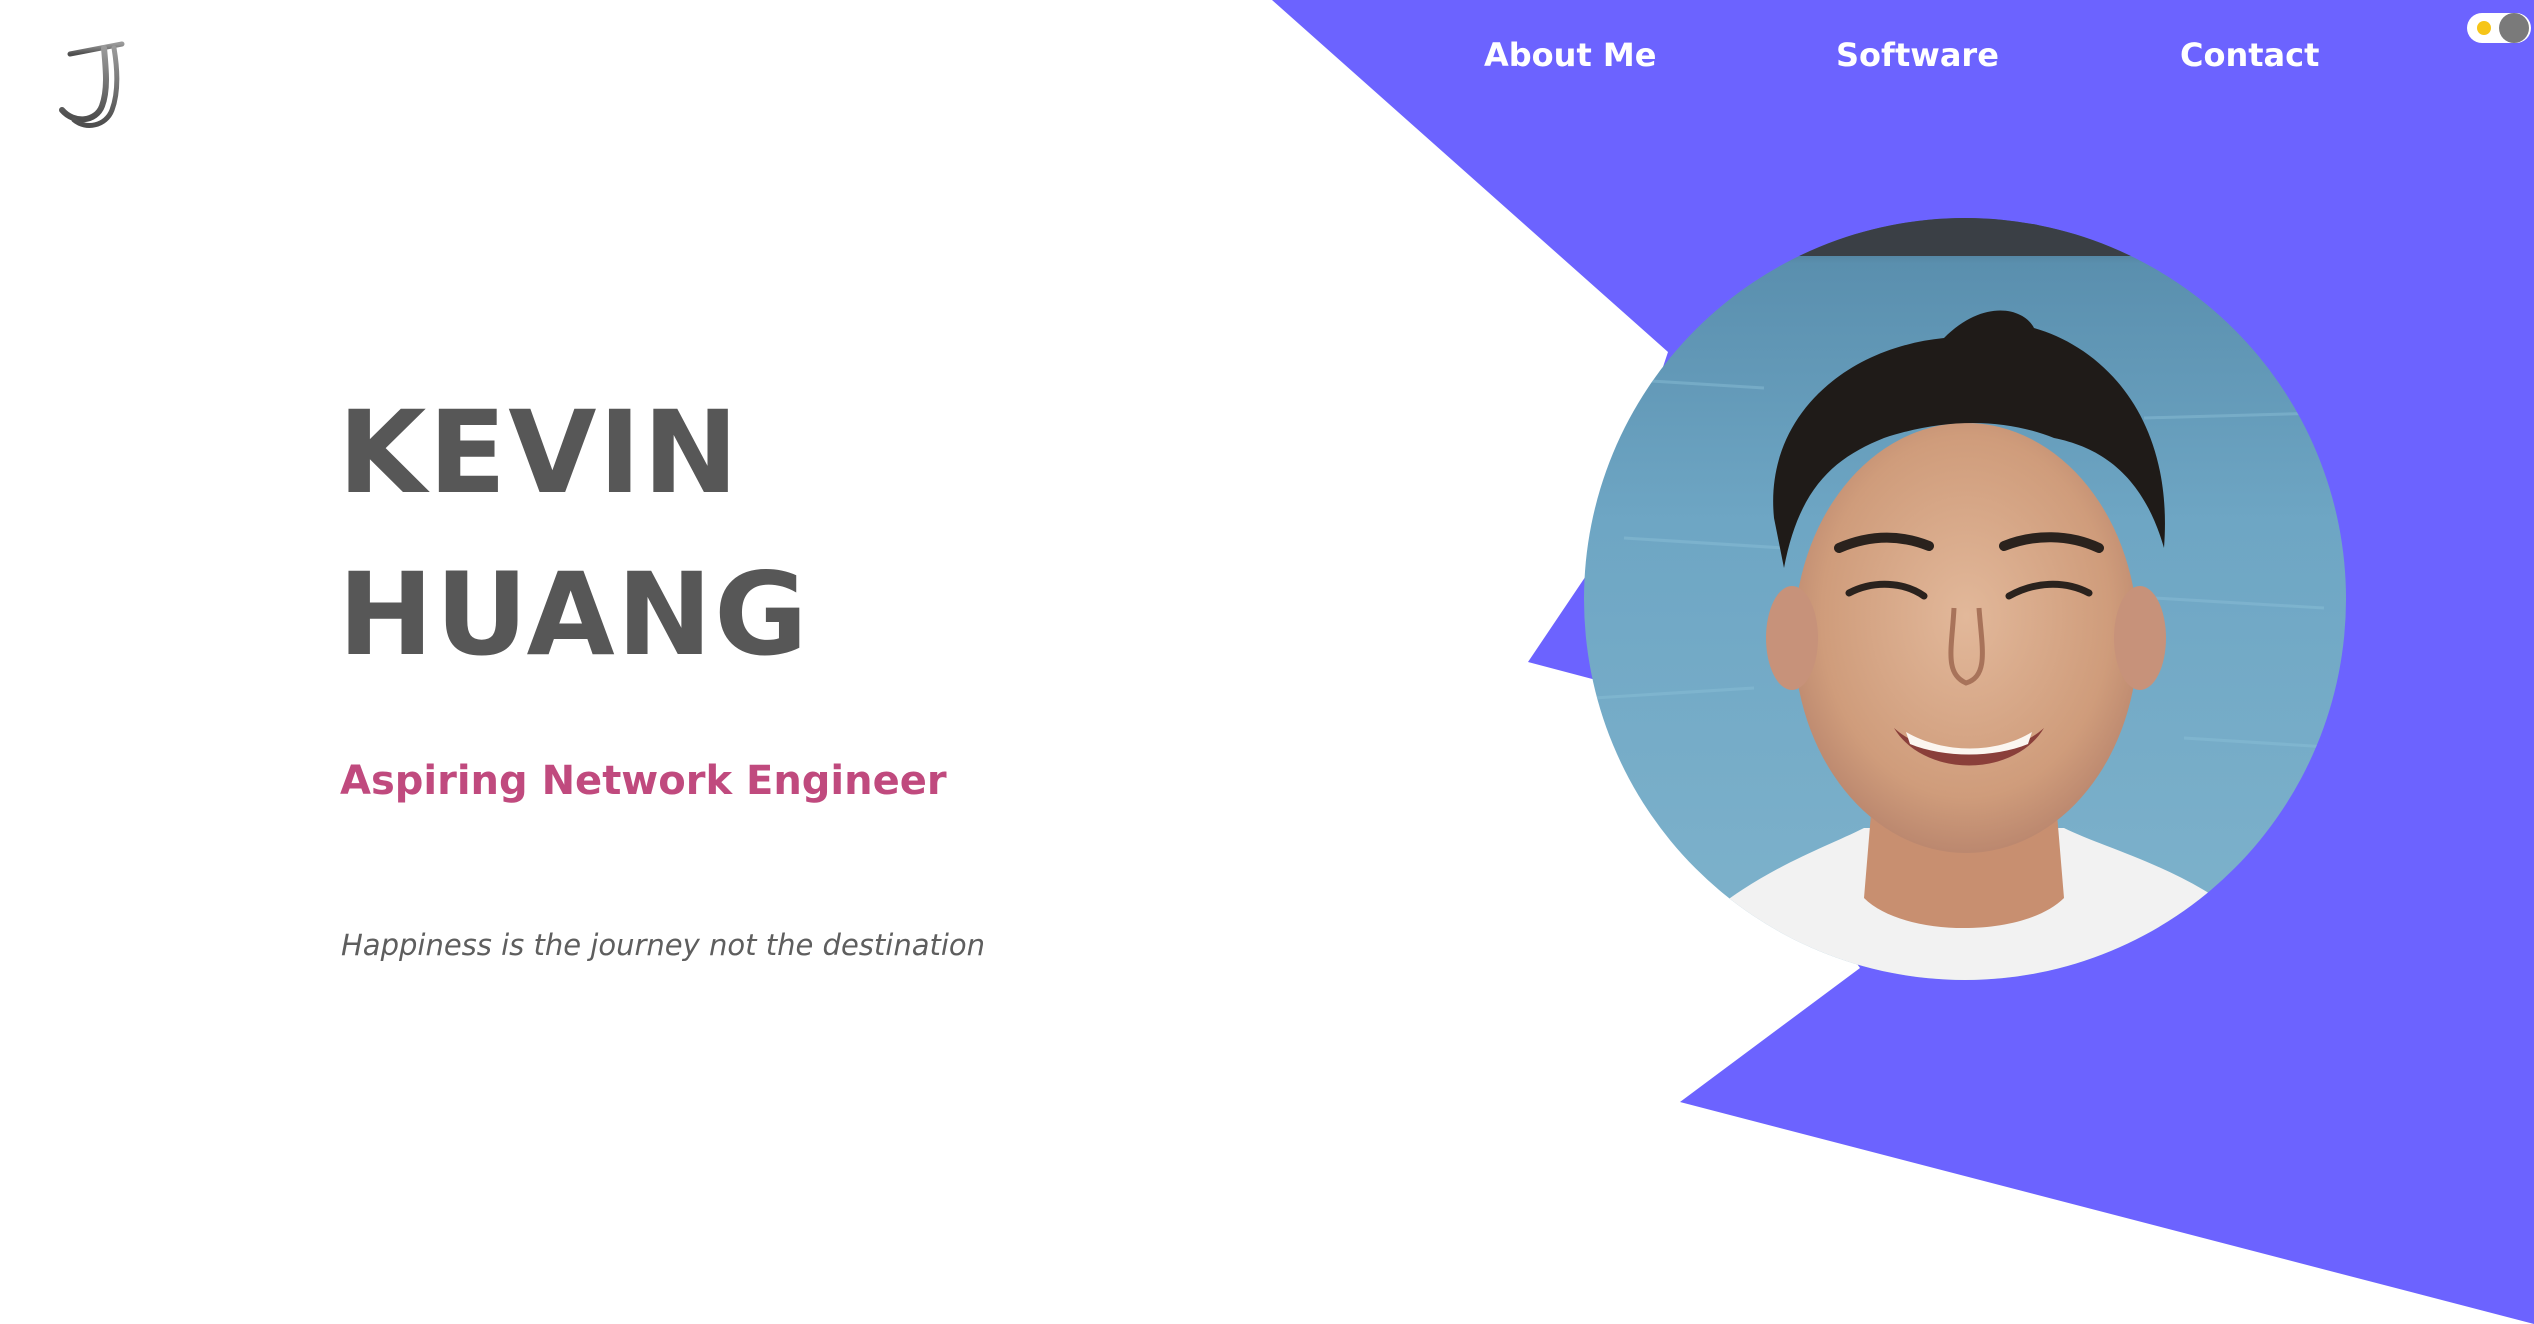 The image size is (2534, 1324). Describe the element at coordinates (2514, 28) in the screenshot. I see `toggle-knob` at that location.